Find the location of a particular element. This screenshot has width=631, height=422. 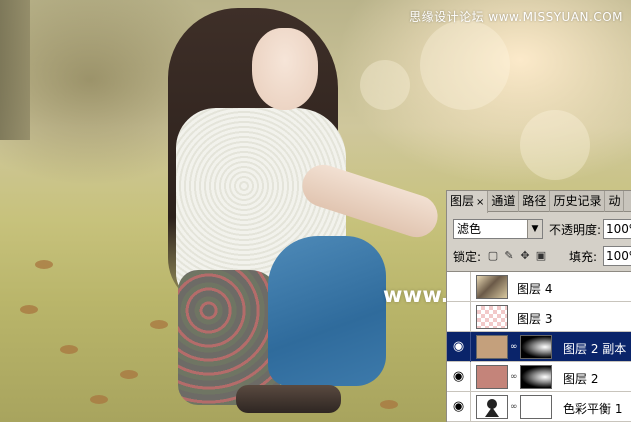

tab-actions: 动 is located at coordinates (615, 201).